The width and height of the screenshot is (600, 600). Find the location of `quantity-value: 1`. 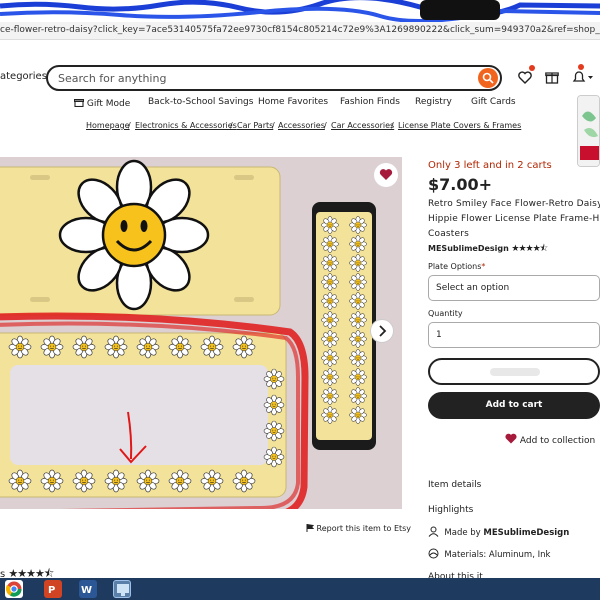

quantity-value: 1 is located at coordinates (439, 335).